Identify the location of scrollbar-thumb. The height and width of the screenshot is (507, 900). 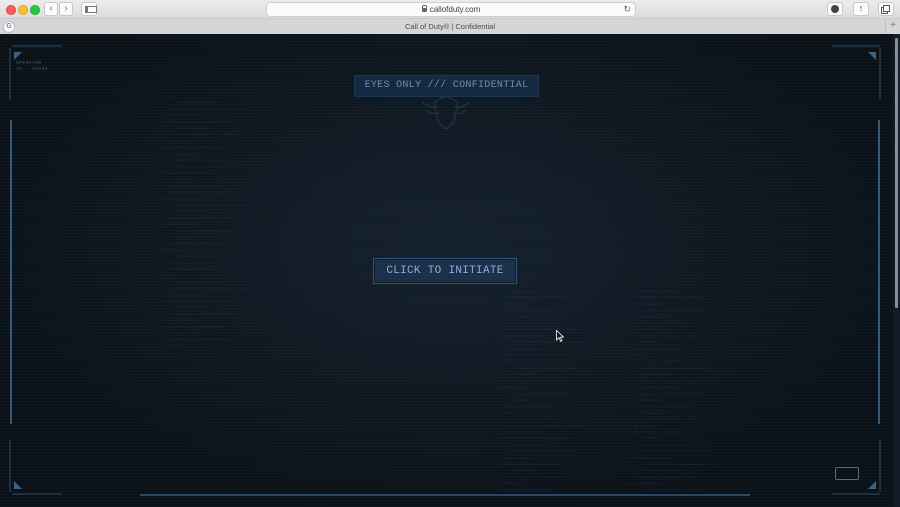
(896, 173).